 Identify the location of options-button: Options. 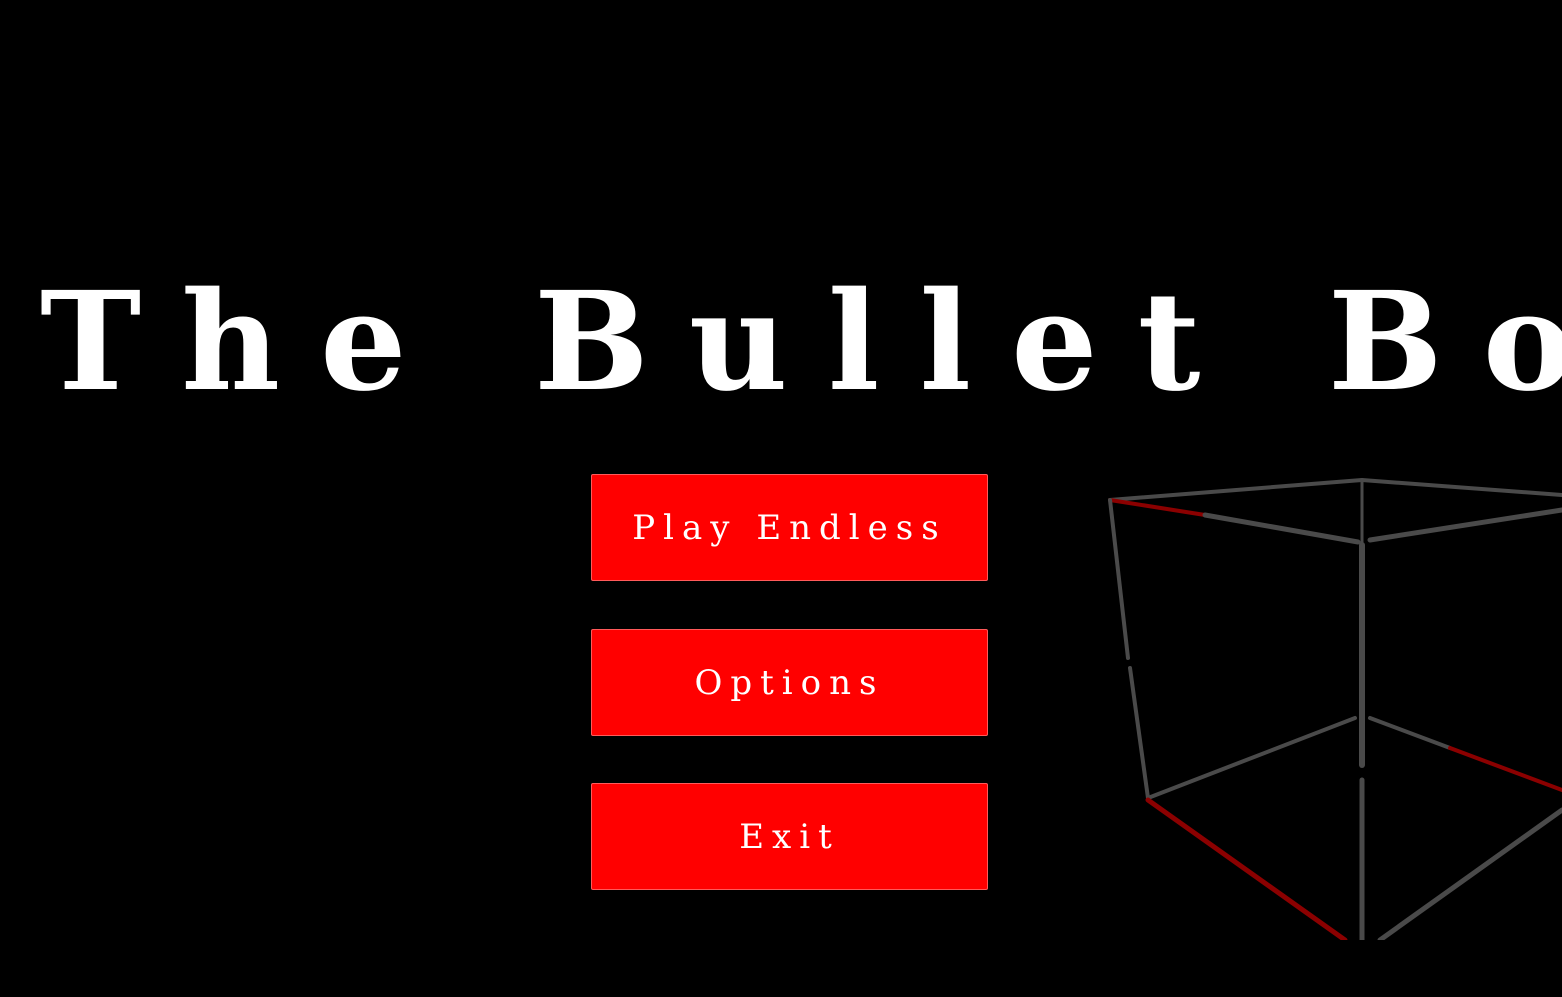
(789, 682).